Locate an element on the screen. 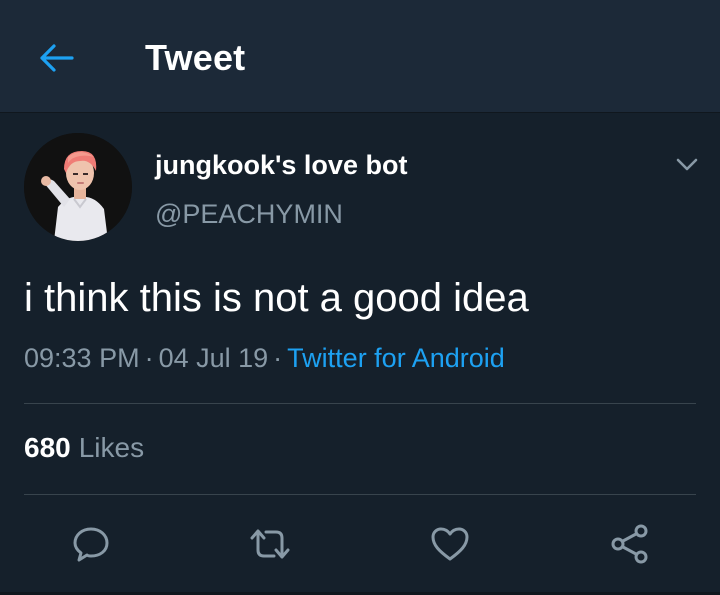  reply-icon is located at coordinates (91, 544).